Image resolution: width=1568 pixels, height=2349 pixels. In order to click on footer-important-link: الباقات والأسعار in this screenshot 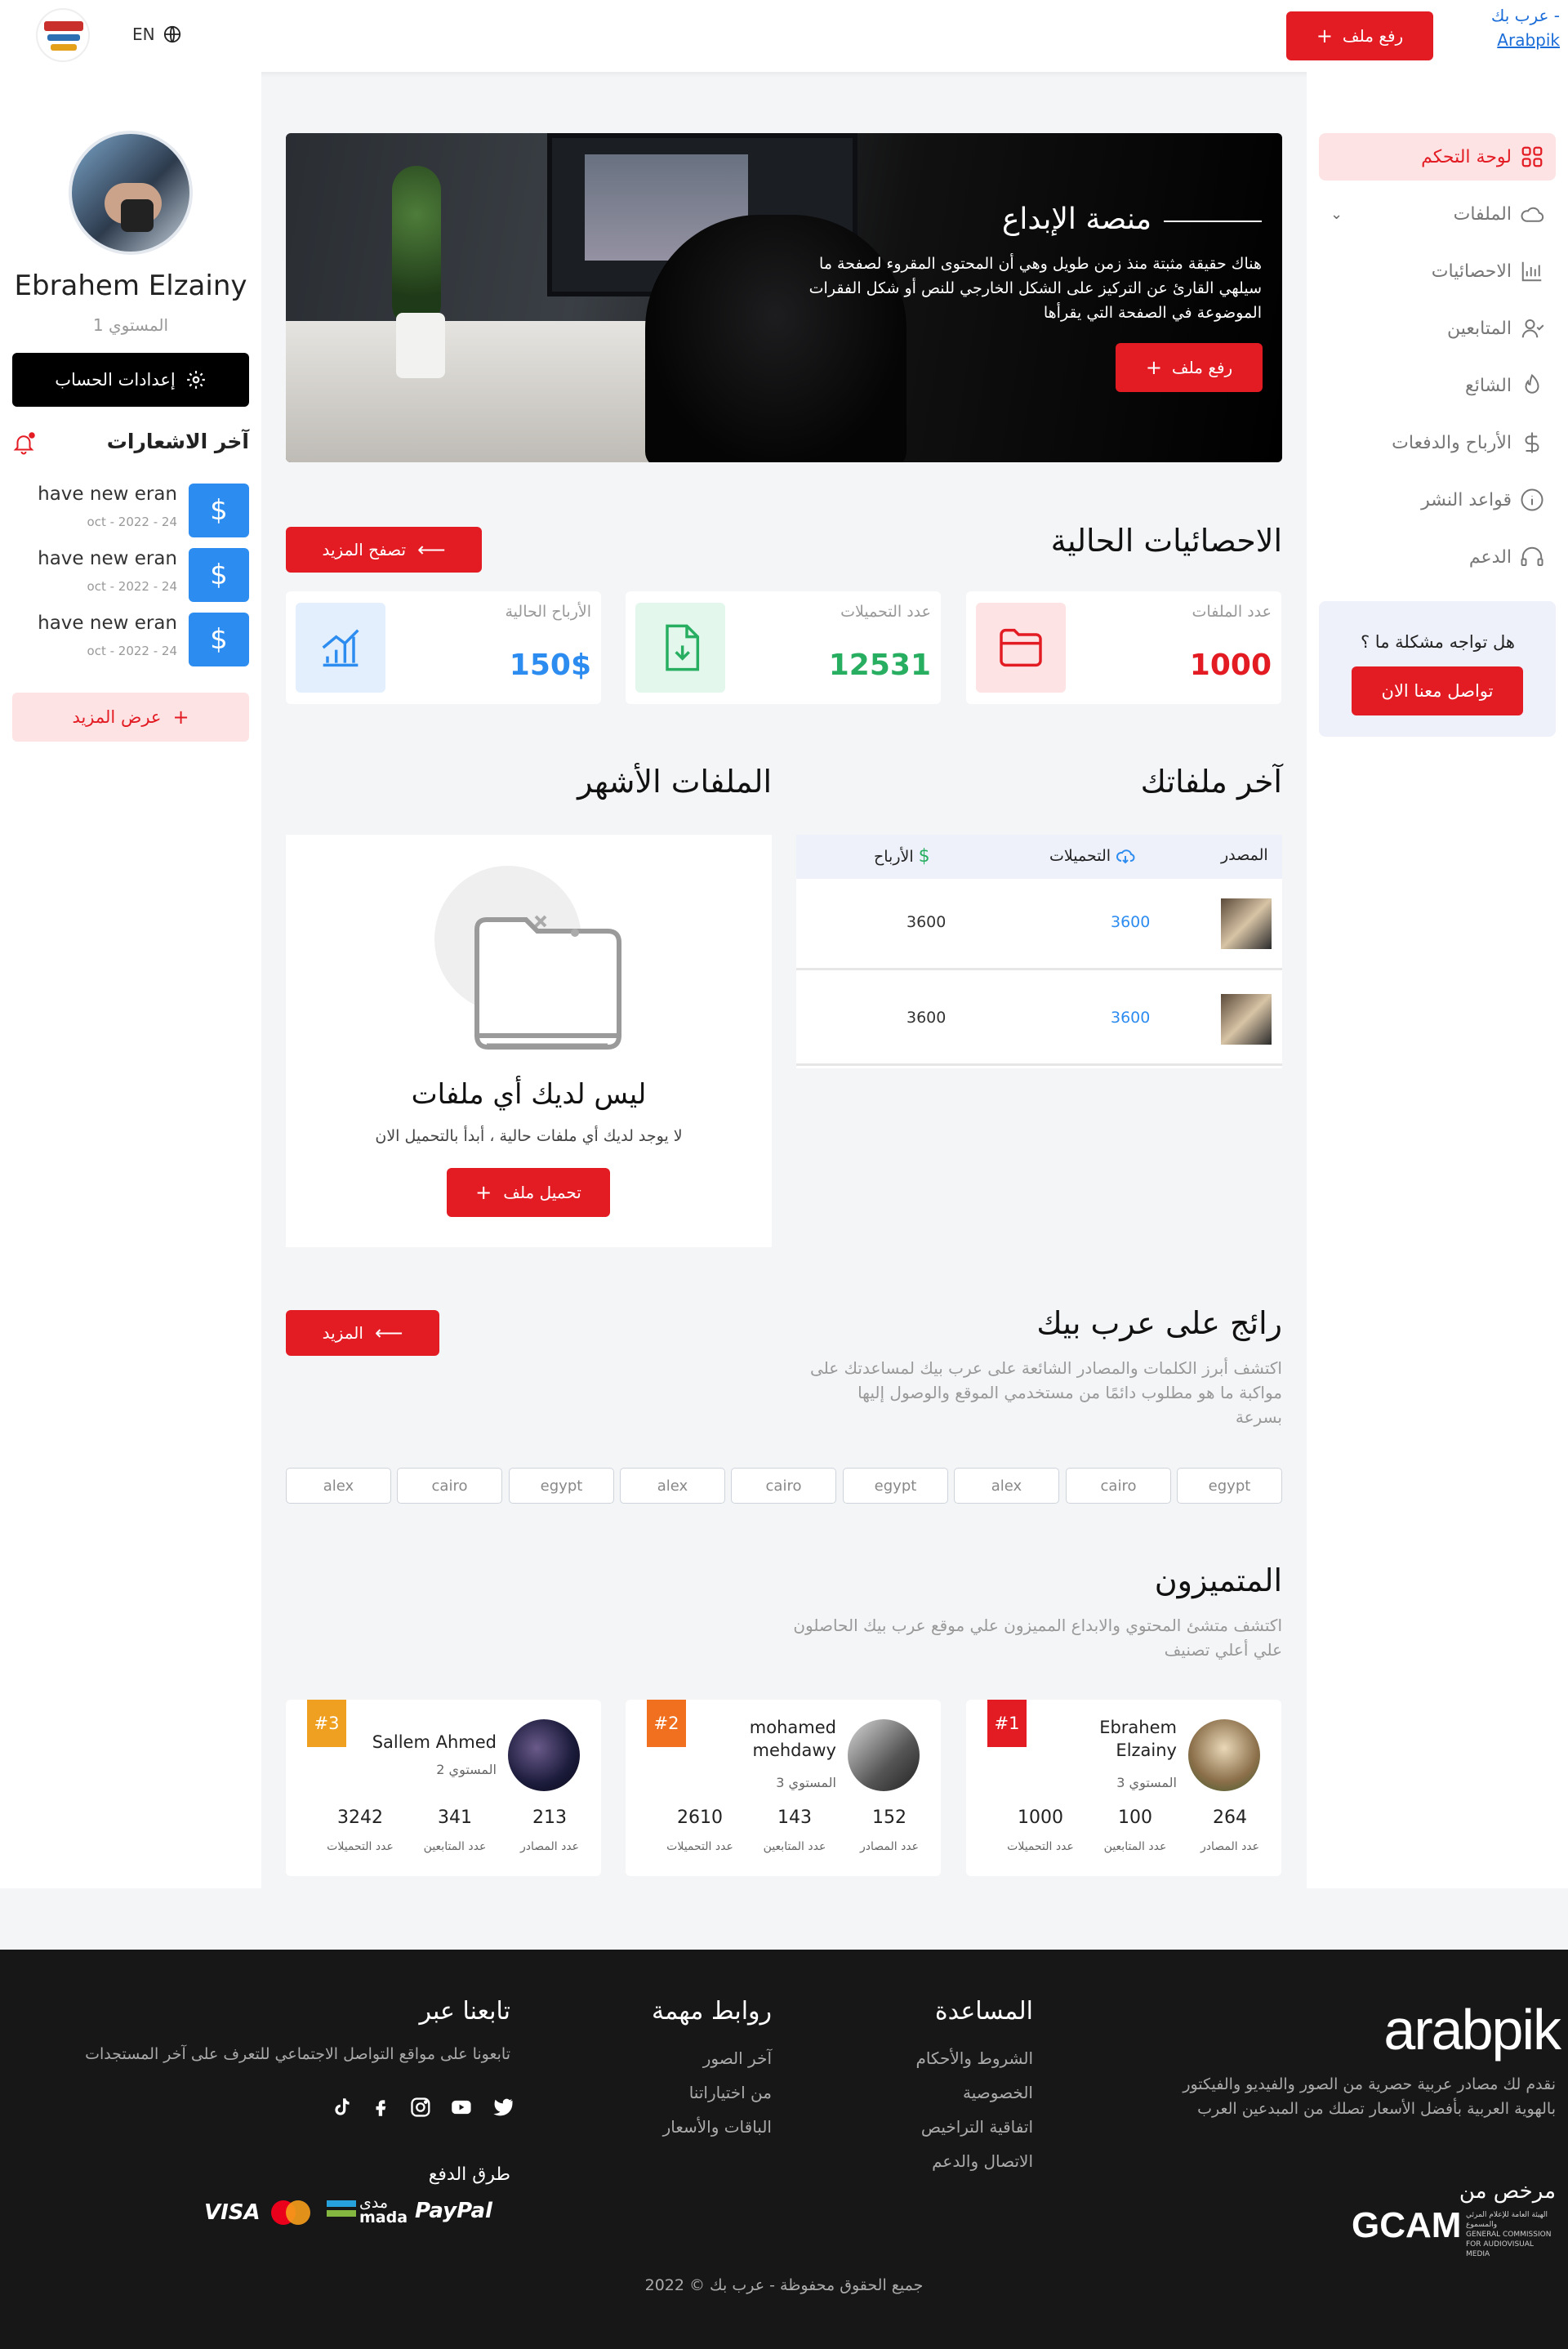, I will do `click(690, 2127)`.